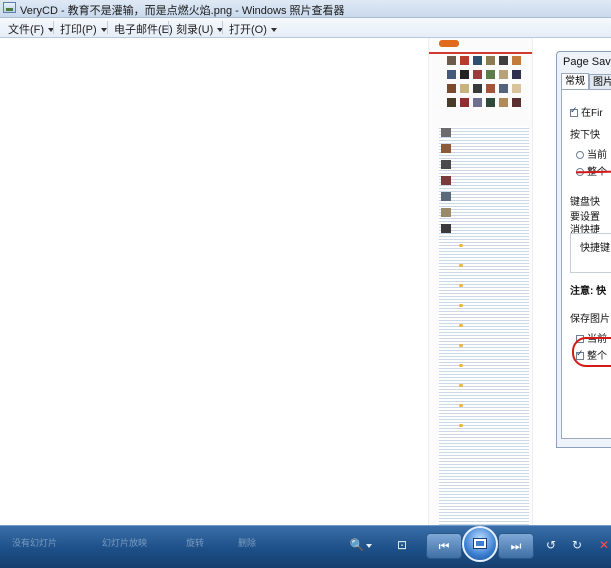 The height and width of the screenshot is (568, 611). Describe the element at coordinates (580, 155) in the screenshot. I see `radio-icon` at that location.